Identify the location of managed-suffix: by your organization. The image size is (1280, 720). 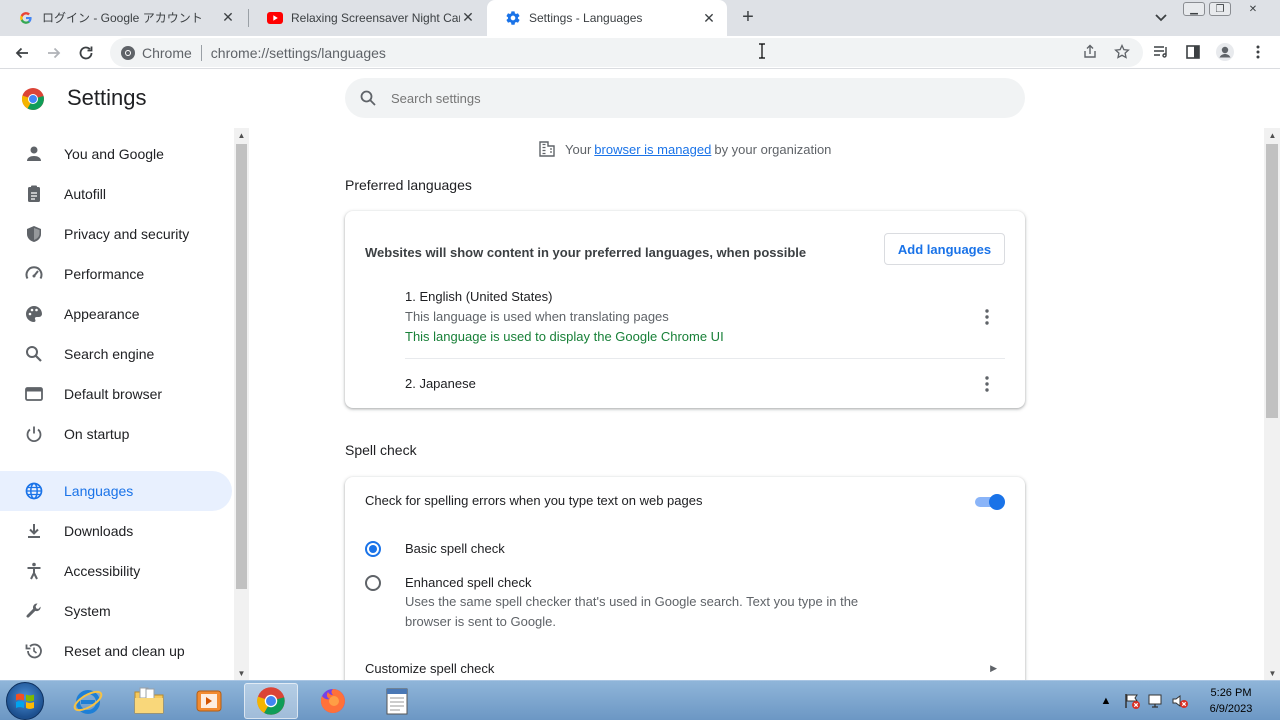
(773, 149).